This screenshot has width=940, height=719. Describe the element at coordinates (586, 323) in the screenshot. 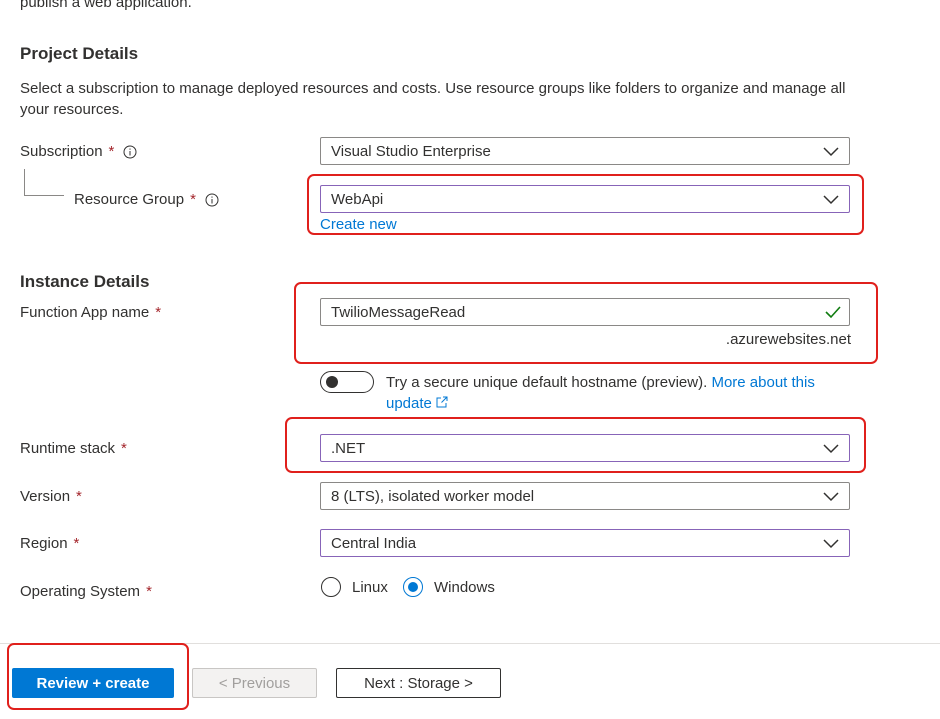

I see `highlight-box-function-app-name` at that location.